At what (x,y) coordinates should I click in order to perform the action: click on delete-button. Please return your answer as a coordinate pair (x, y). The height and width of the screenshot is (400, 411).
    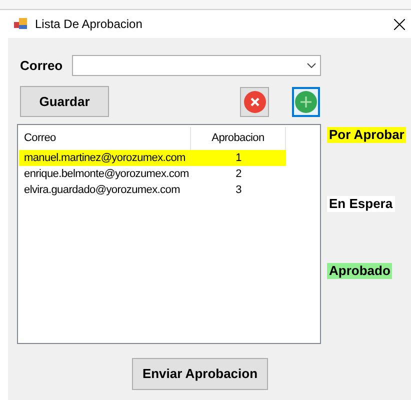
    Looking at the image, I should click on (254, 101).